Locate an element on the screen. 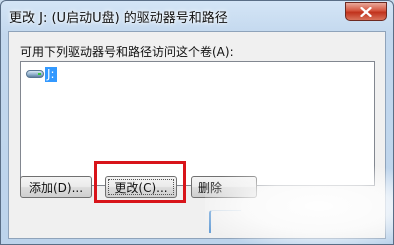  drive-icon is located at coordinates (35, 74).